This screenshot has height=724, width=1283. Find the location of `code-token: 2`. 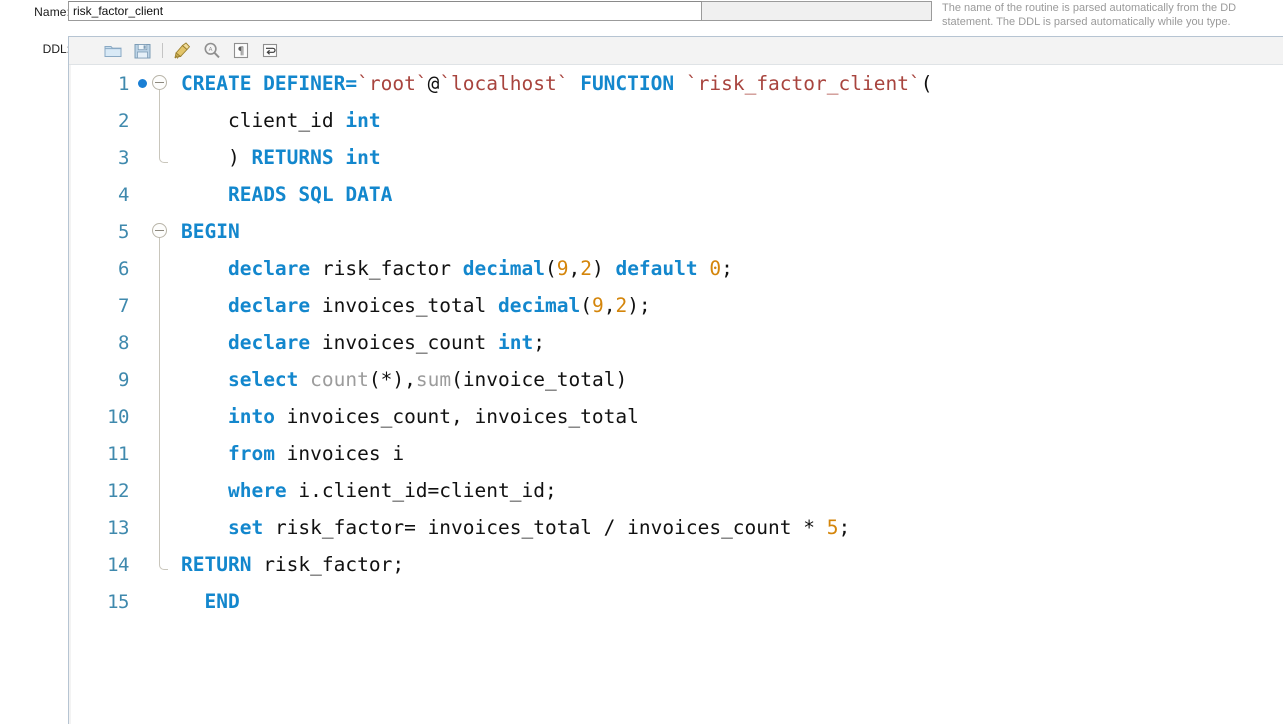

code-token: 2 is located at coordinates (586, 268).